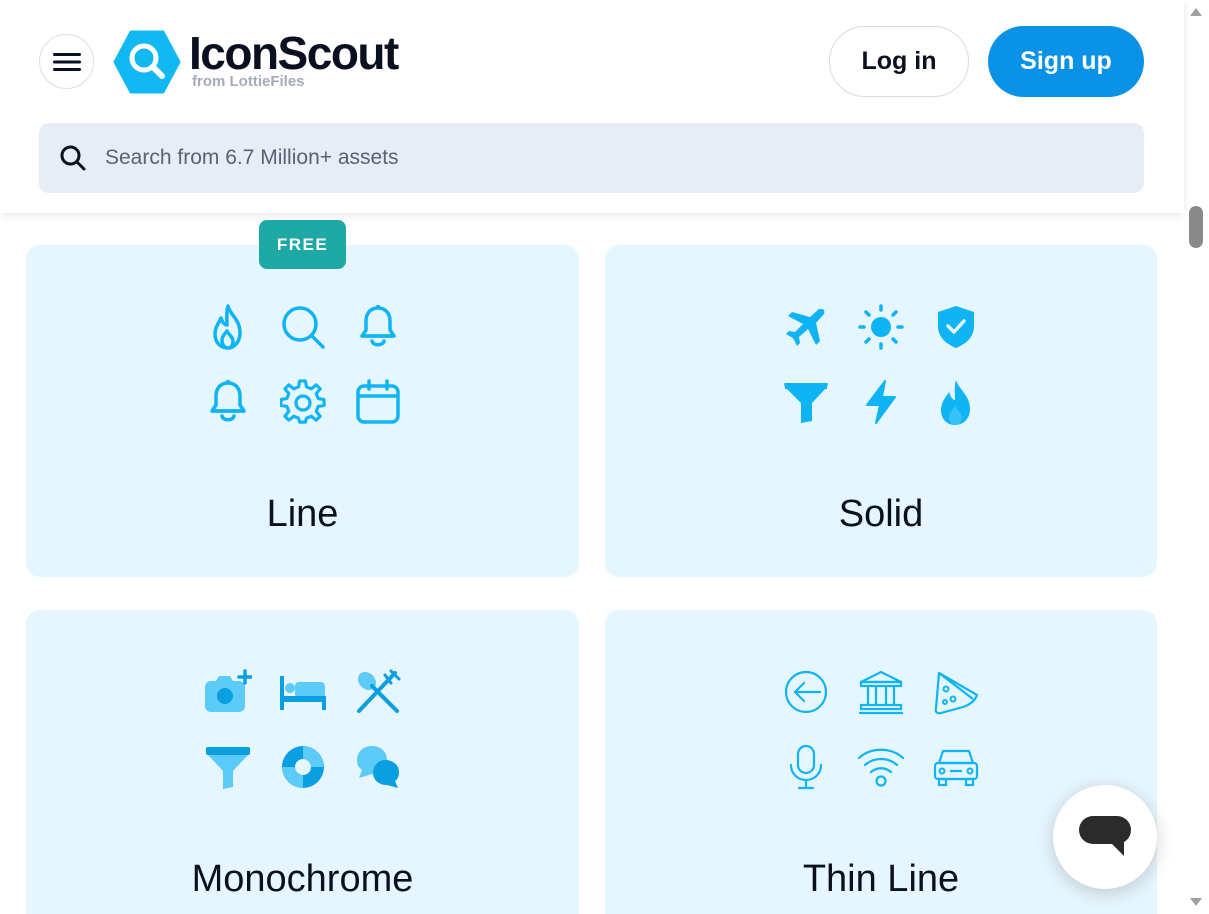 This screenshot has width=1209, height=914. Describe the element at coordinates (1066, 61) in the screenshot. I see `signup-button: Sign up` at that location.